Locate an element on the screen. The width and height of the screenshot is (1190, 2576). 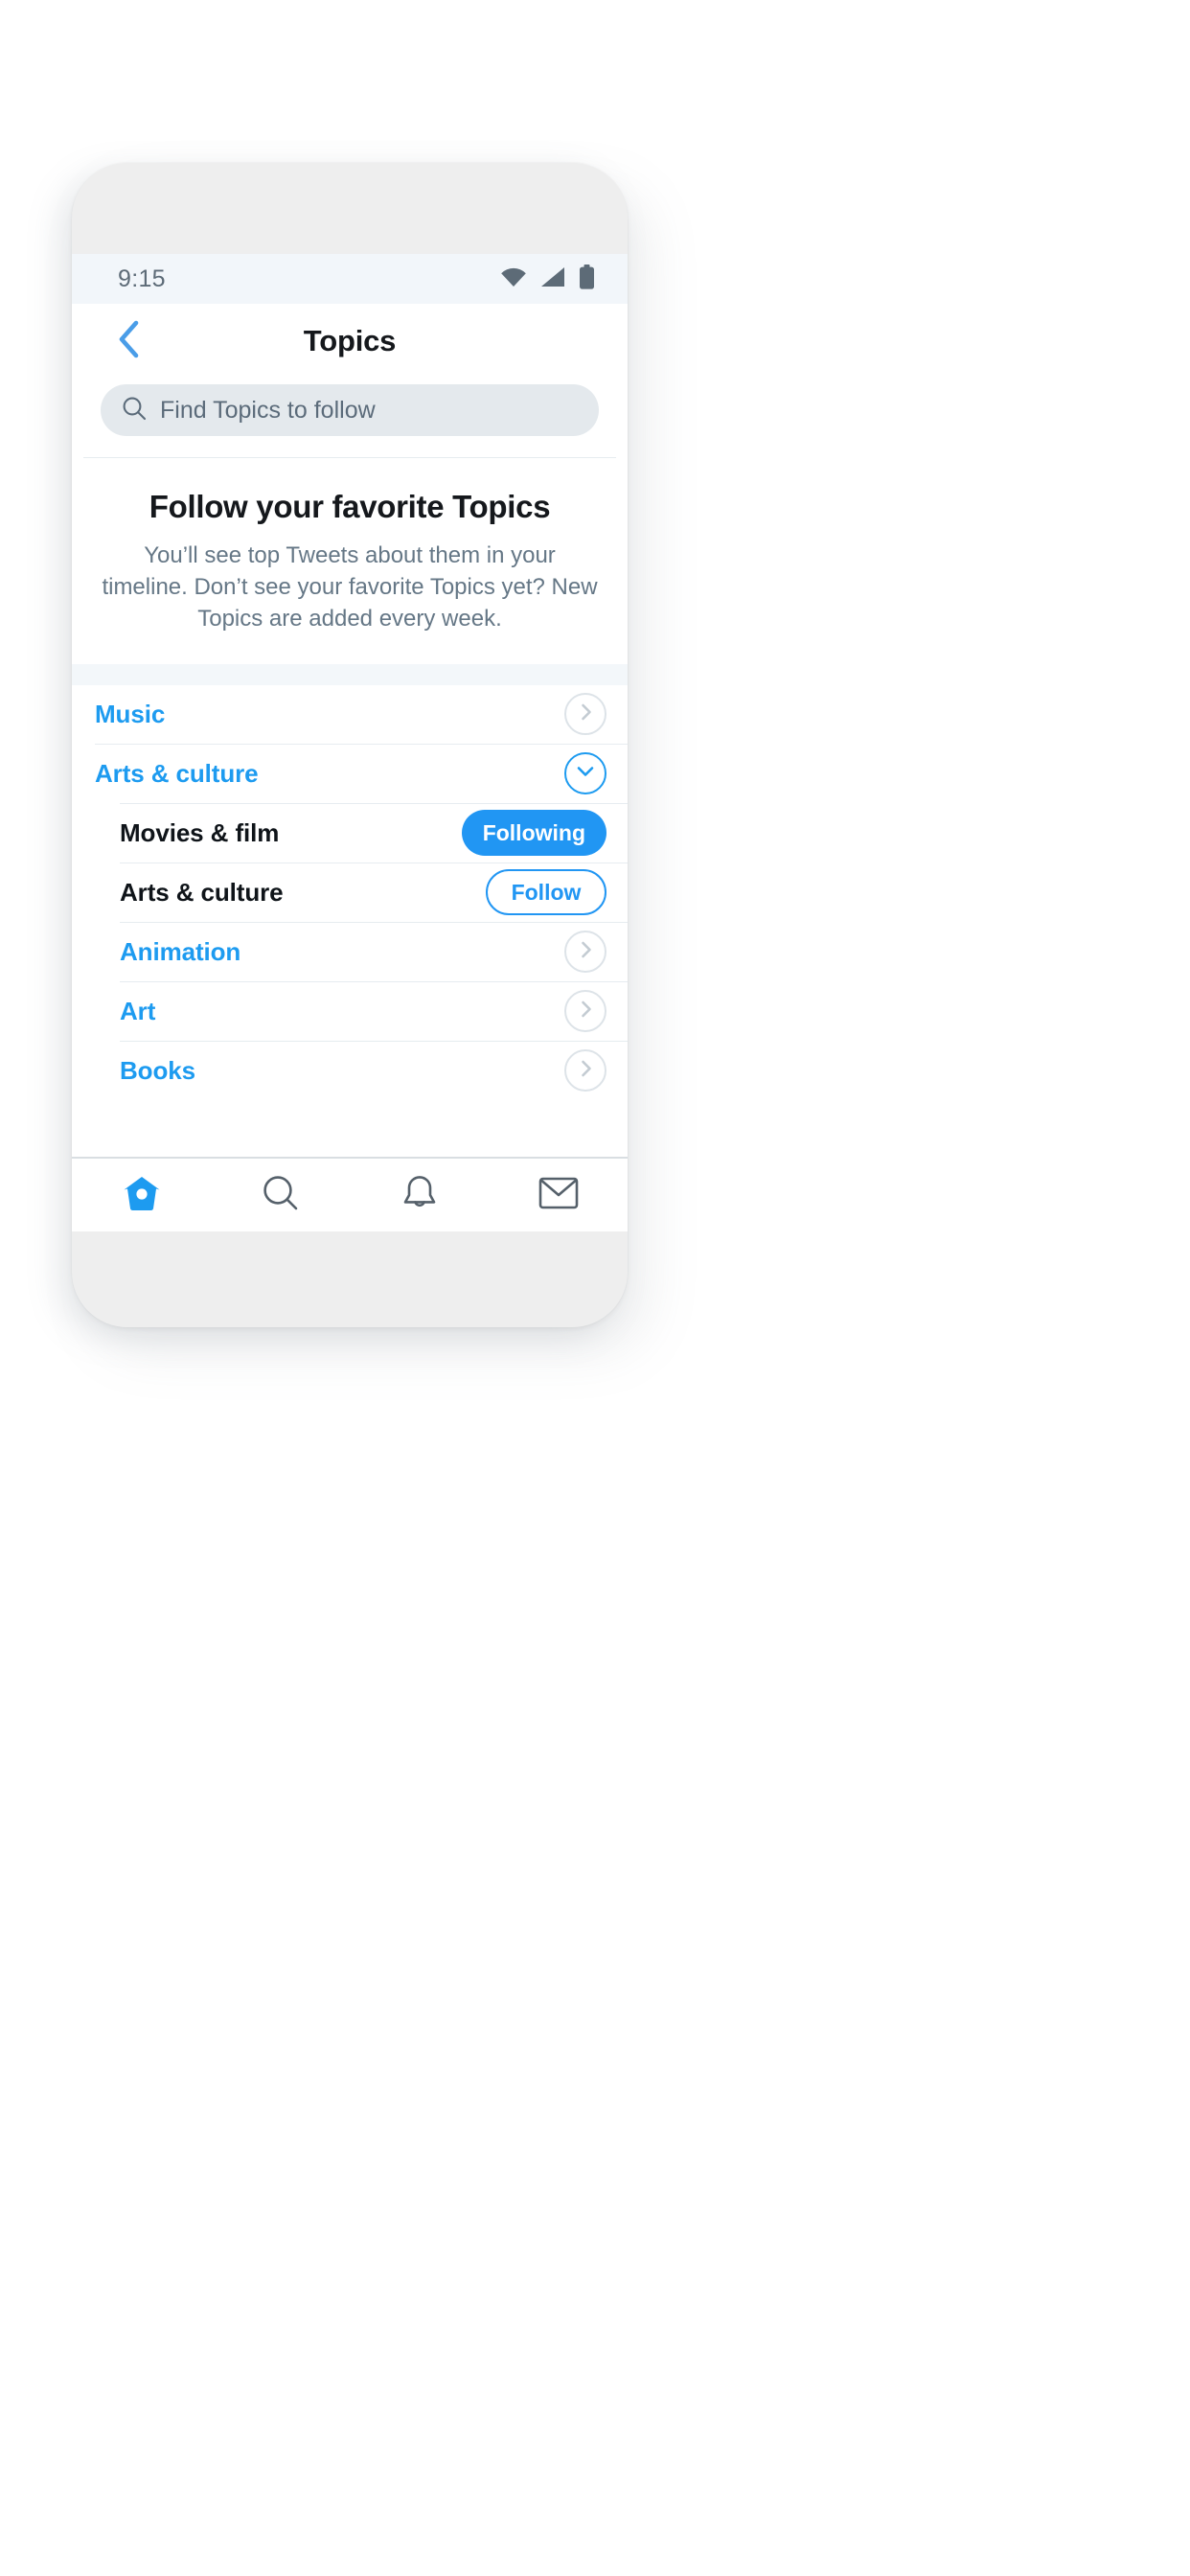
app-header: Topics is located at coordinates (350, 341).